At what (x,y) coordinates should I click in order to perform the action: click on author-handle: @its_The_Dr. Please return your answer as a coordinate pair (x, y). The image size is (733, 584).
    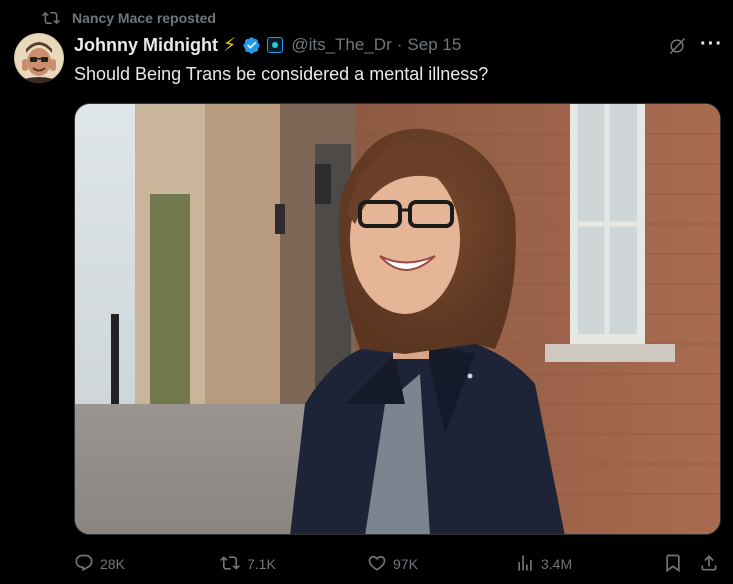
    Looking at the image, I should click on (341, 45).